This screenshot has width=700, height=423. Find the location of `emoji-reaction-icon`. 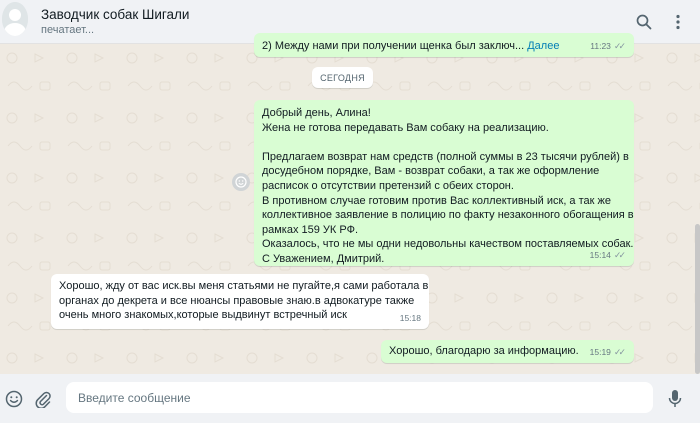

emoji-reaction-icon is located at coordinates (241, 182).